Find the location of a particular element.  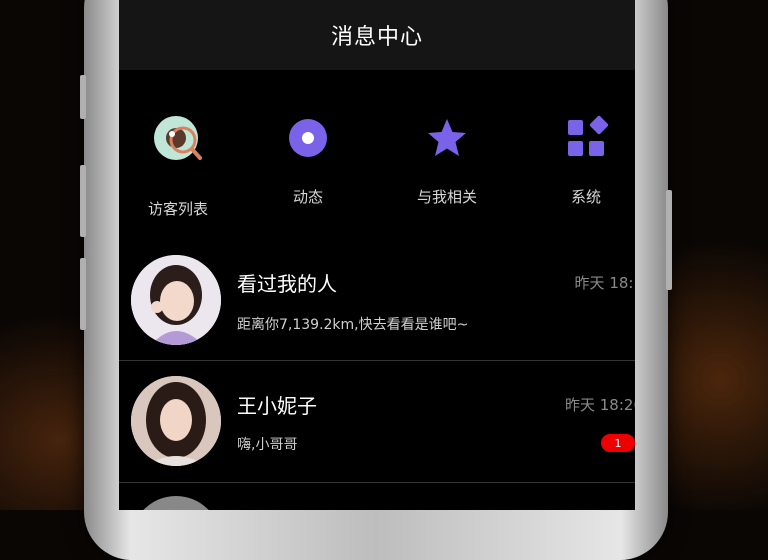

message-row-visitors: 看过我的人 昨天 18:1 距离你7,139.2km,快去看看是谁吧~ is located at coordinates (377, 300).